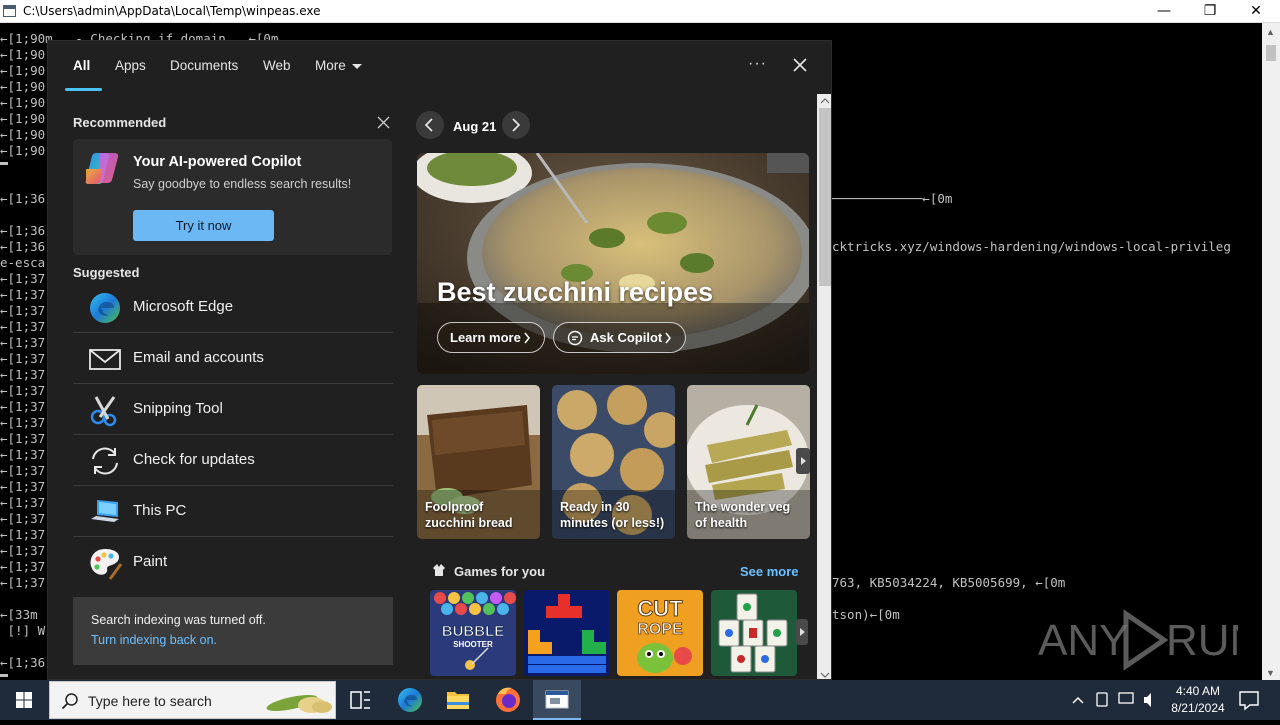  Describe the element at coordinates (106, 272) in the screenshot. I see `suggested-heading: Suggested` at that location.